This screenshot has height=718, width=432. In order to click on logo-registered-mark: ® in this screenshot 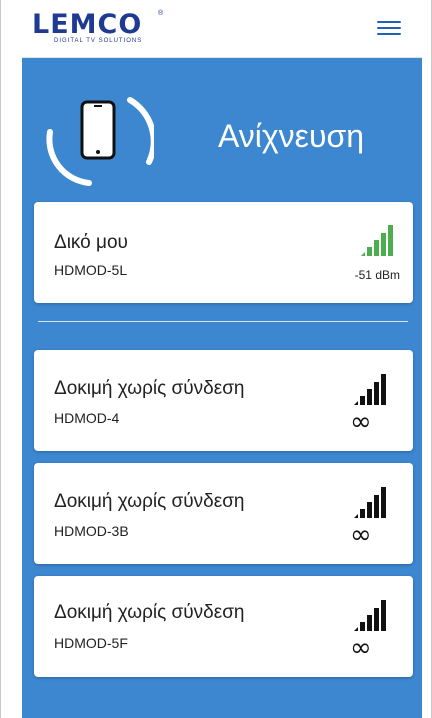, I will do `click(161, 13)`.